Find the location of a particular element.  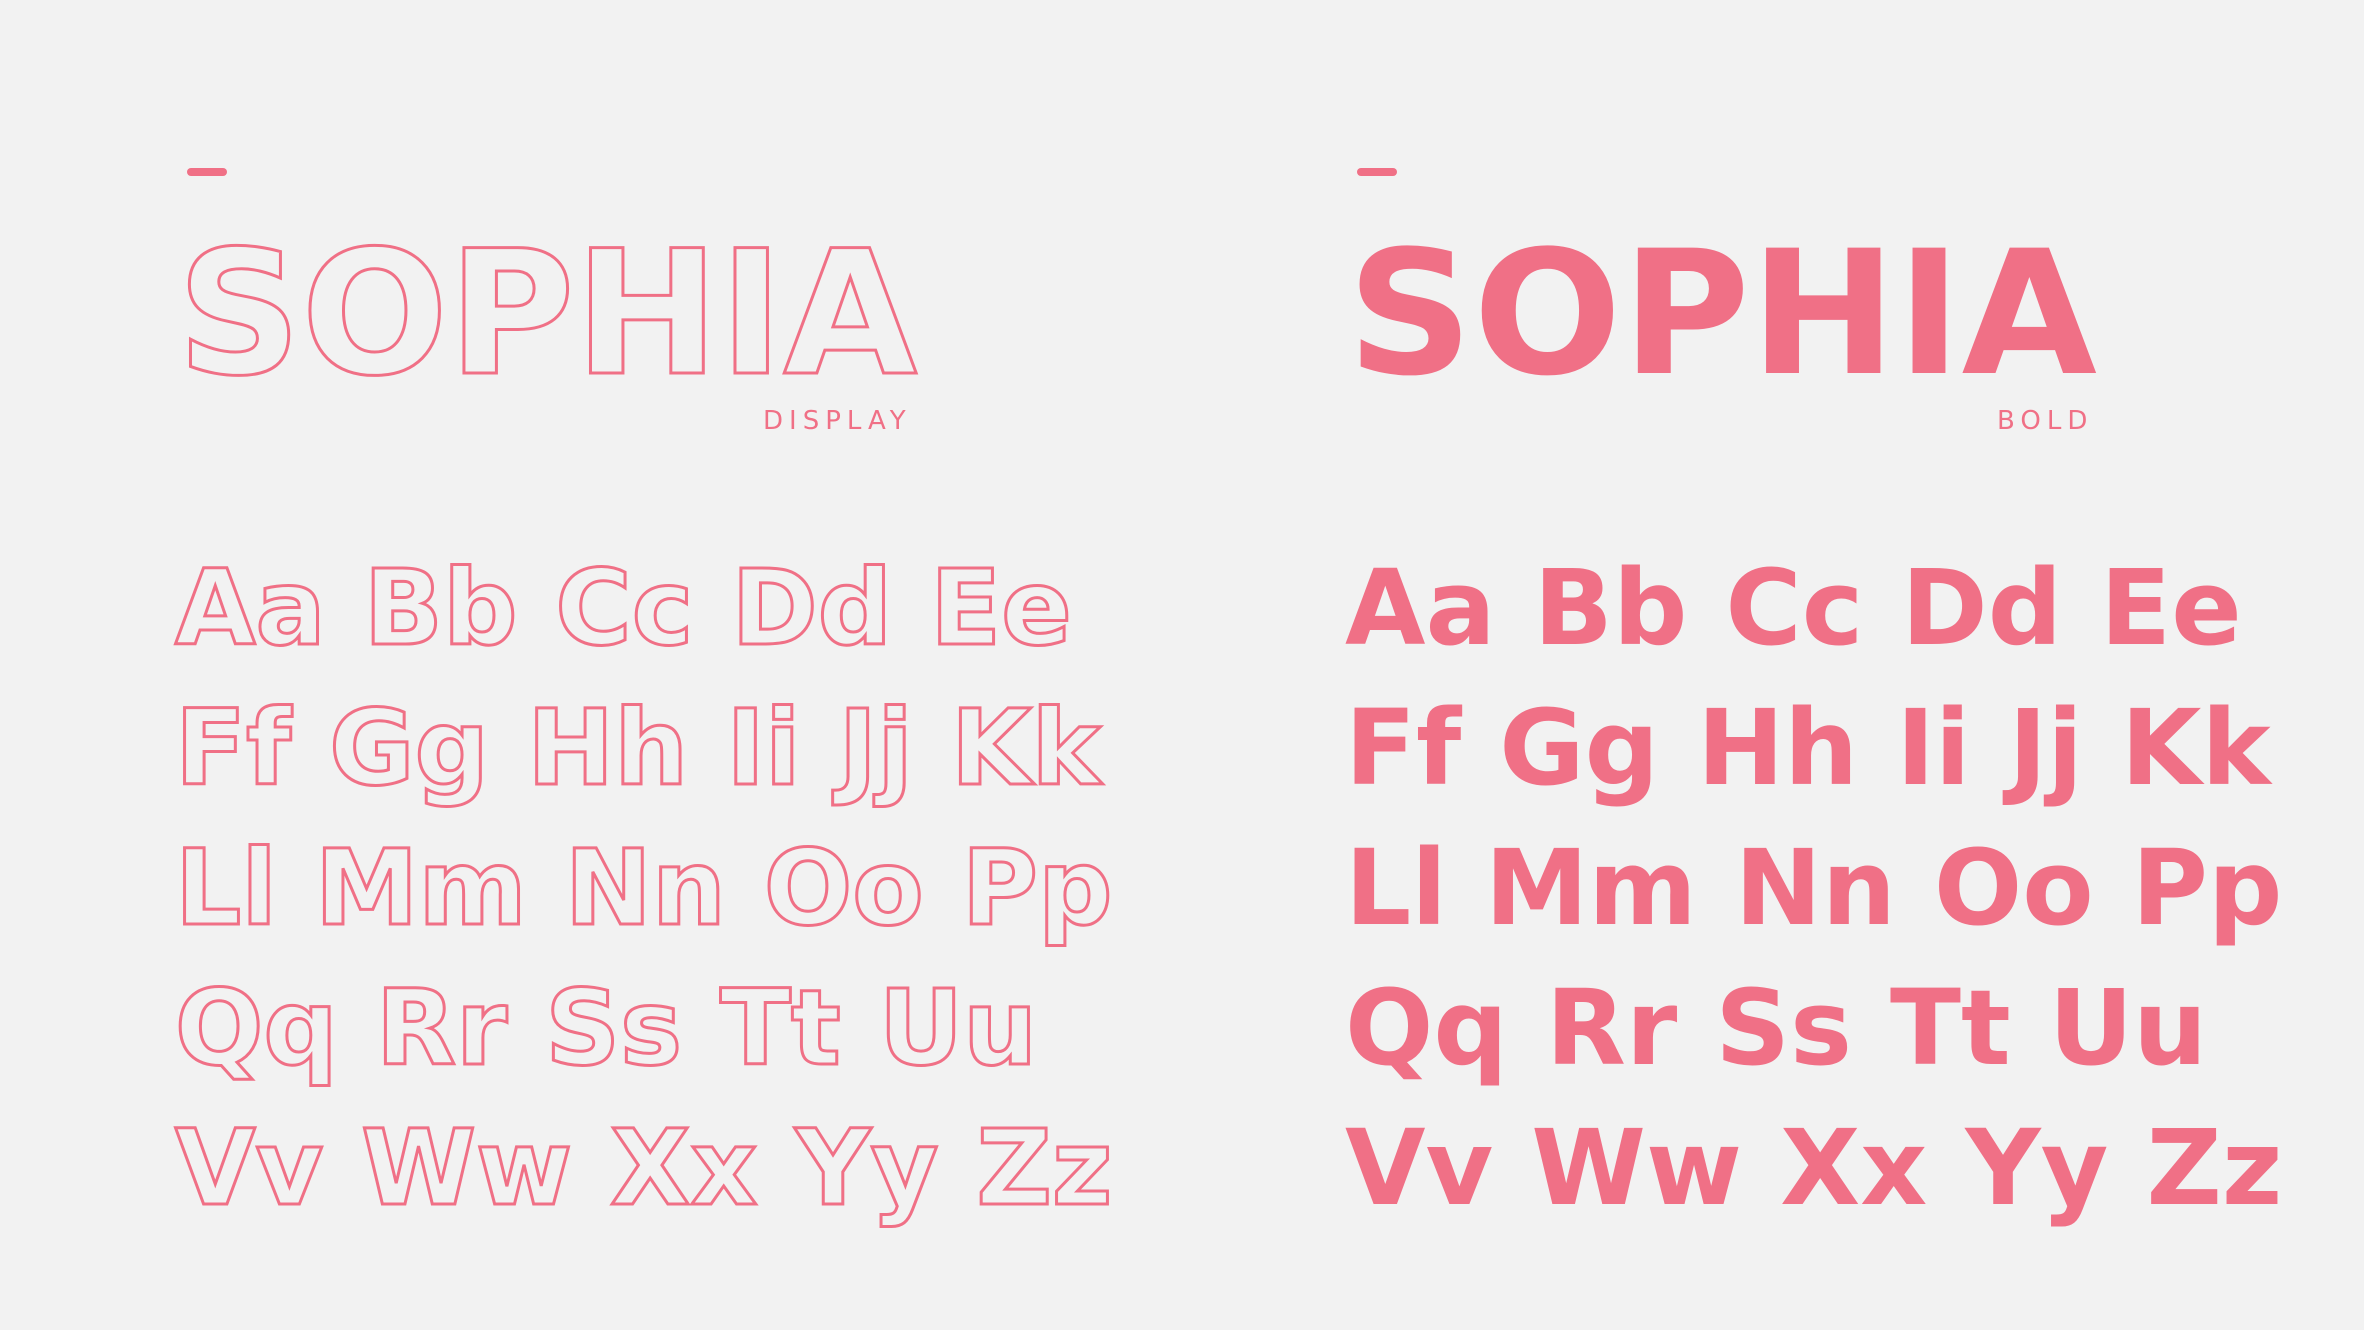

bold-title-text: SOPHIA is located at coordinates (1722, 300).